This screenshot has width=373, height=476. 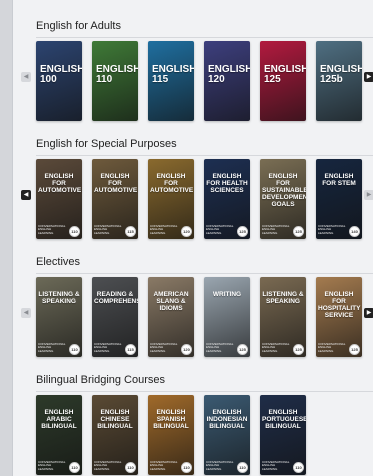 I want to click on book-title: ENGLISH ARABIC BILINGUAL, so click(x=59, y=419).